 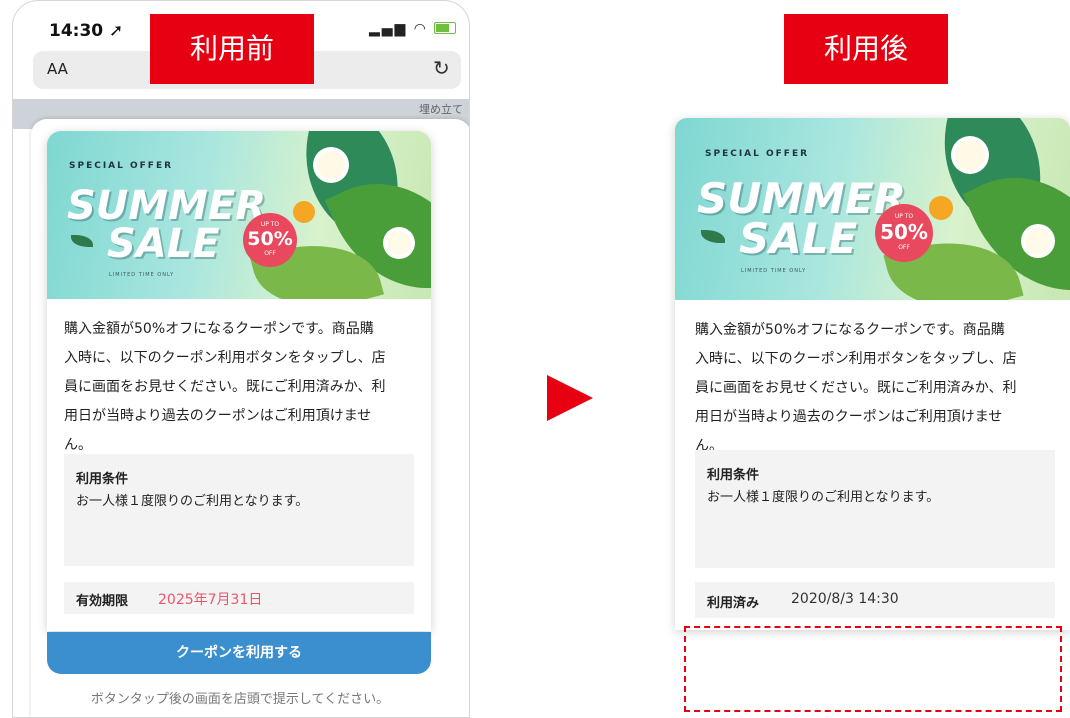 What do you see at coordinates (733, 603) in the screenshot?
I see `used-label: 利用済み` at bounding box center [733, 603].